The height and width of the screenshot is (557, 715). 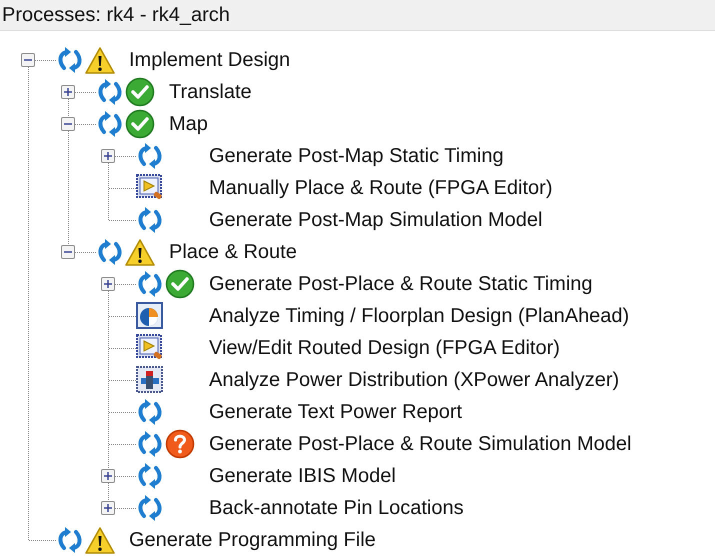 I want to click on process-label: Analyze Timing / Floorplan Design (PlanAhead), so click(x=419, y=316).